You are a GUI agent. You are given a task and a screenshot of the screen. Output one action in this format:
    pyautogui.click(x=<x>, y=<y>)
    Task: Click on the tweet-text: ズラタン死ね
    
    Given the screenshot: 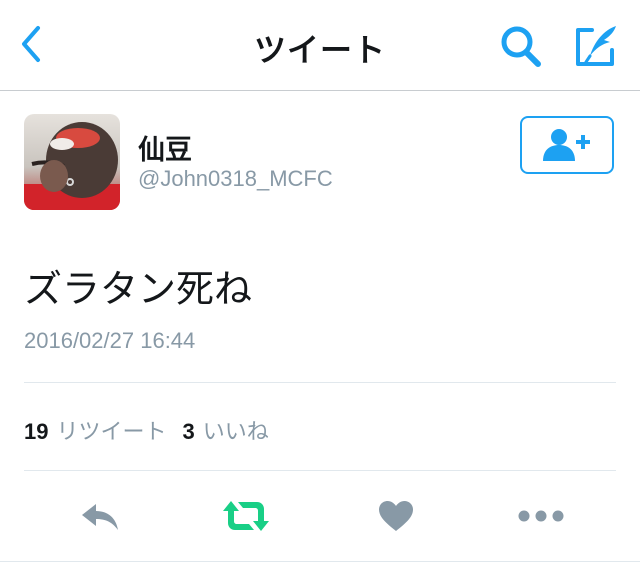 What is the action you would take?
    pyautogui.click(x=138, y=289)
    